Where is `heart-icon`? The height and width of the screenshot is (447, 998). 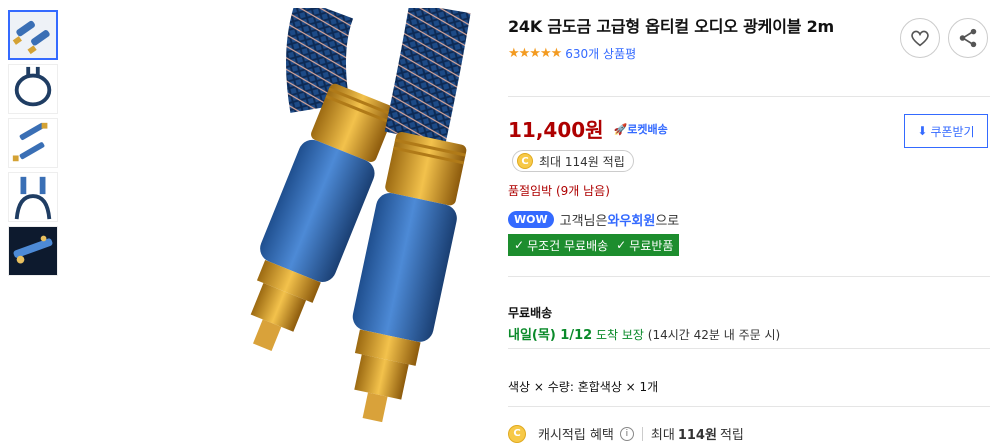 heart-icon is located at coordinates (920, 38).